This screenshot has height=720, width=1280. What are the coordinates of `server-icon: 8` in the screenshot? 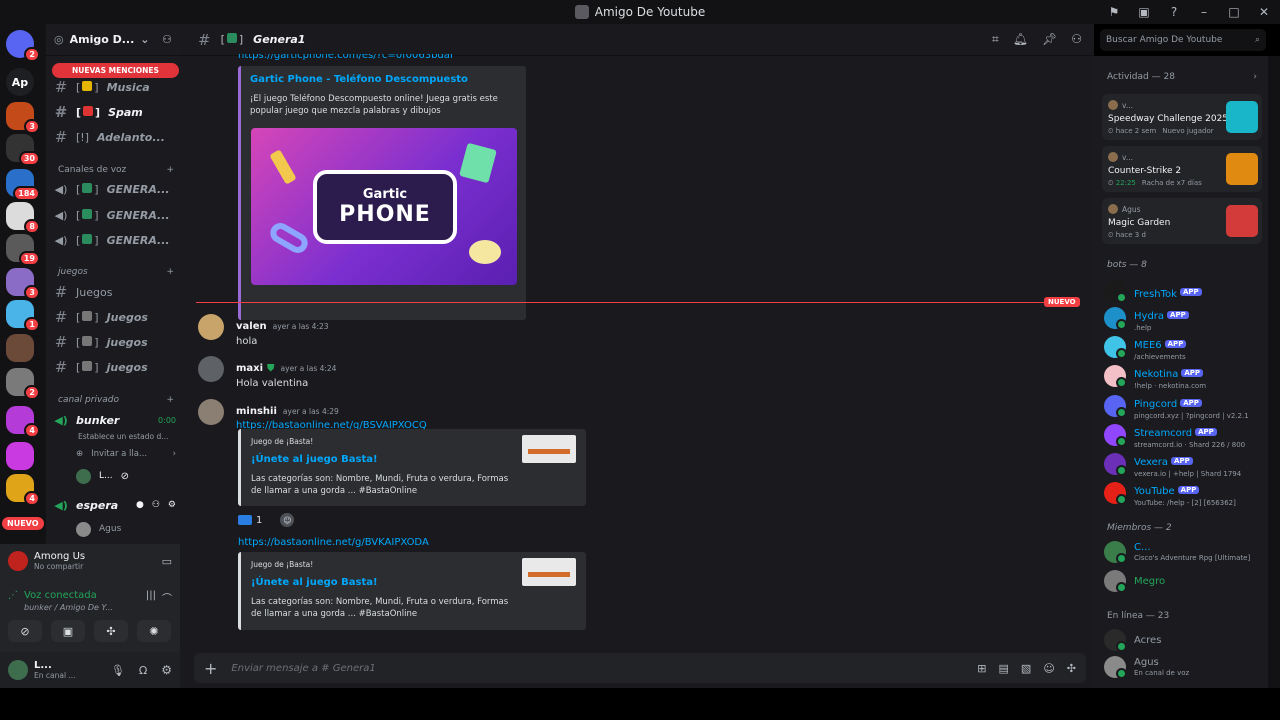 It's located at (23, 218).